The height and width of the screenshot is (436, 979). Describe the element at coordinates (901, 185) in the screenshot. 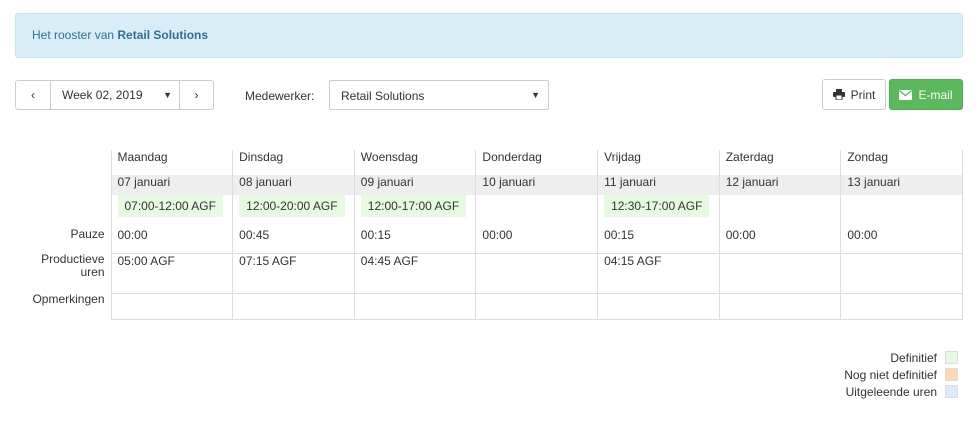

I see `day-date: 13 januari` at that location.